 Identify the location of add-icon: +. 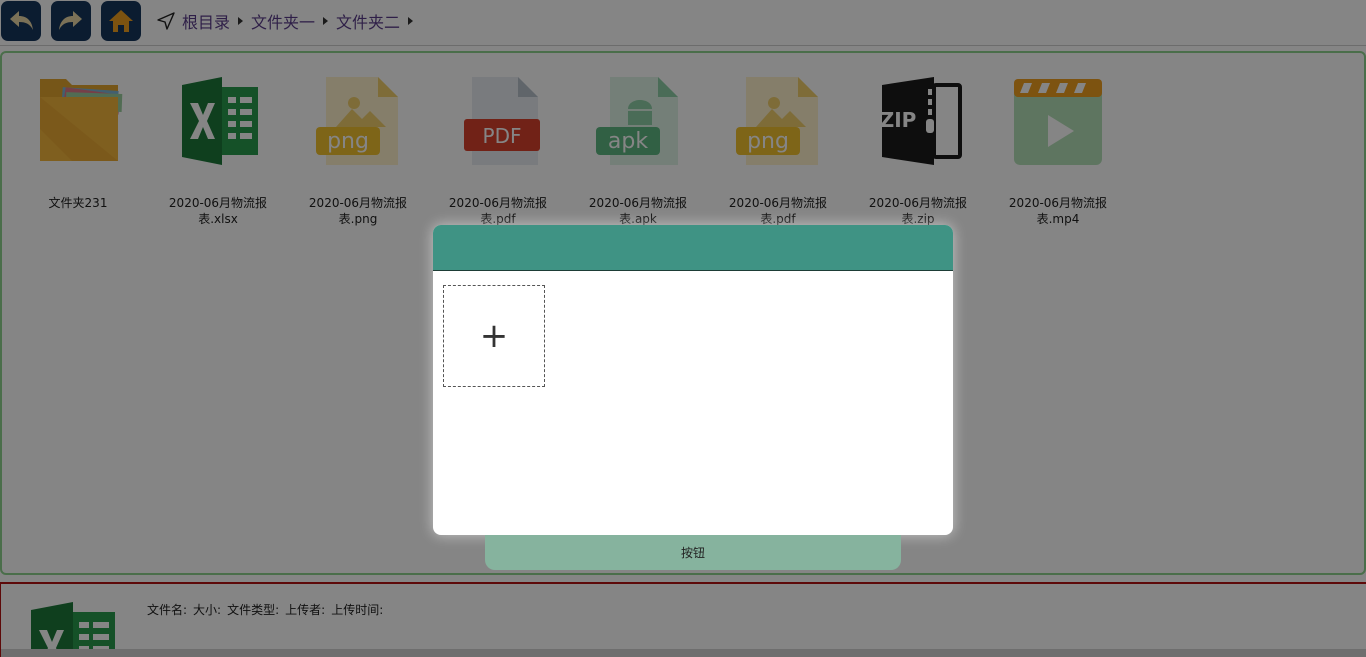
(494, 336).